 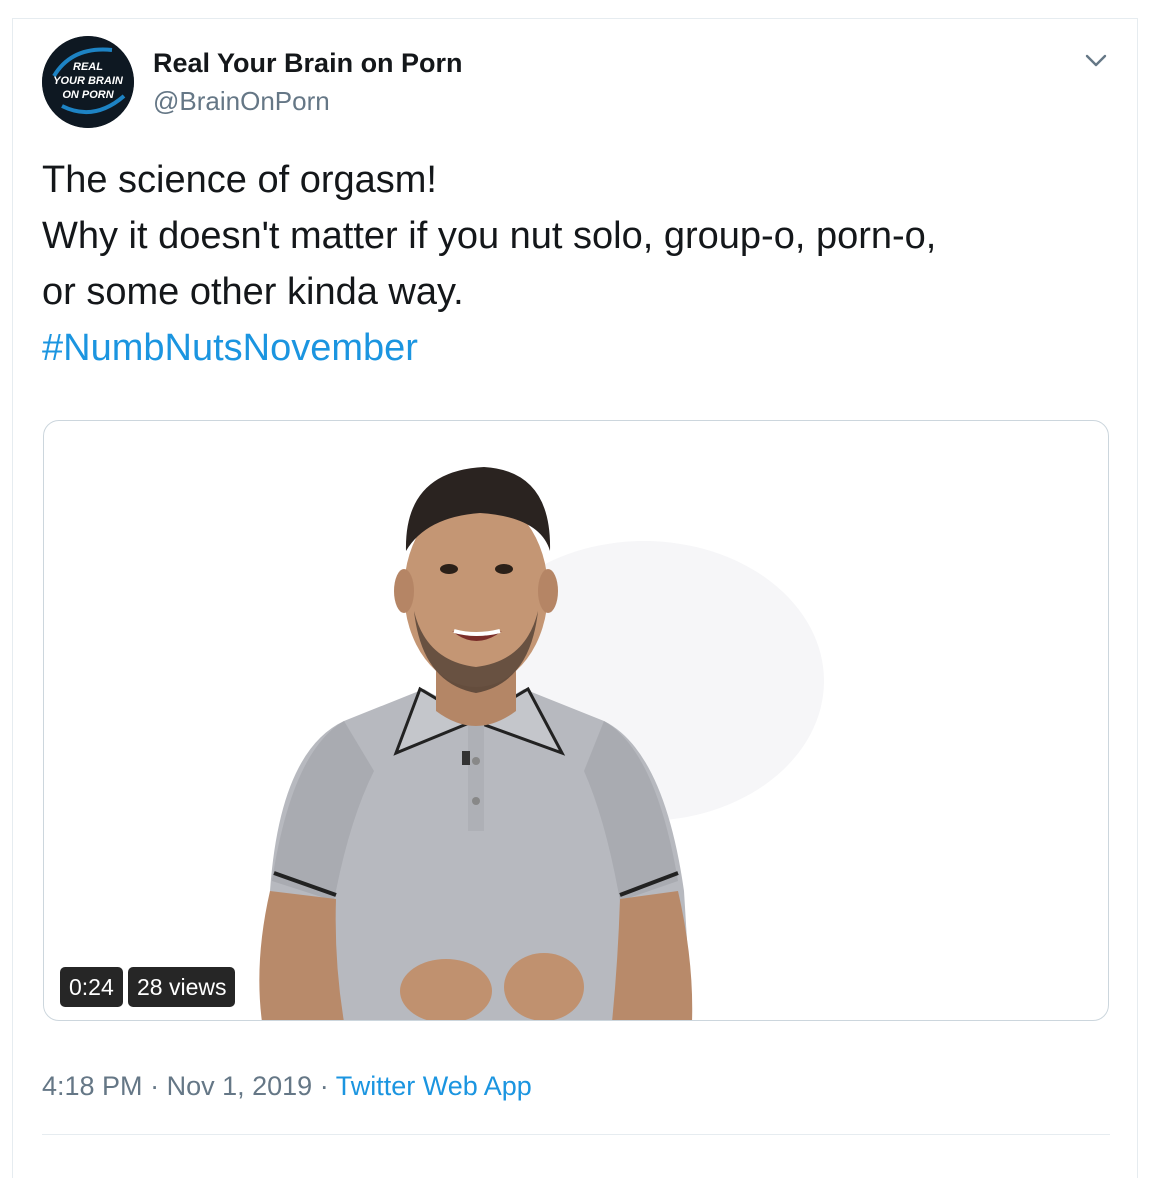 I want to click on chevron-down-icon, so click(x=1096, y=60).